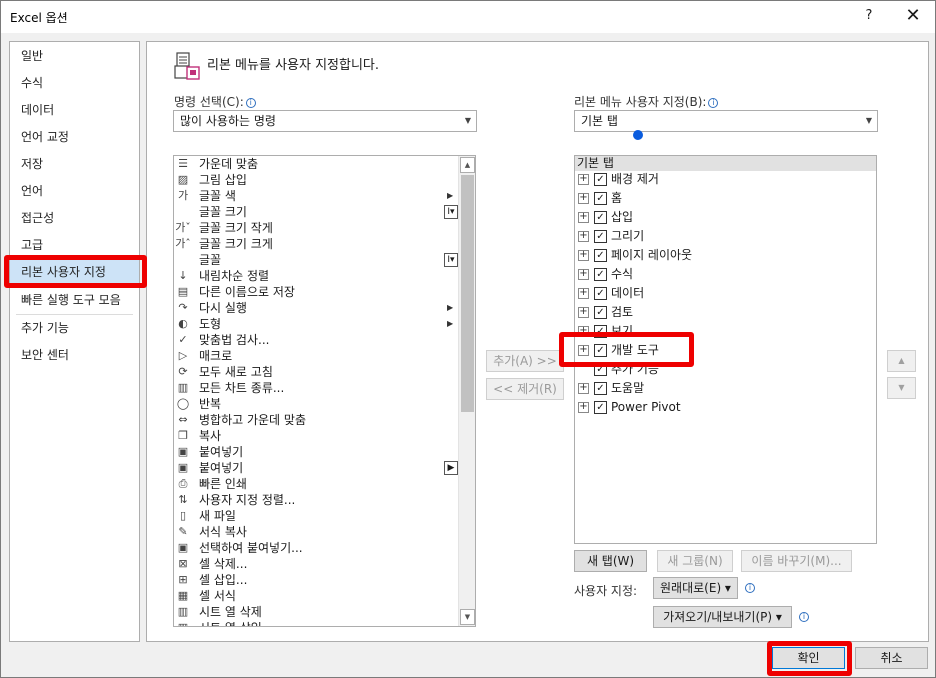  Describe the element at coordinates (316, 180) in the screenshot. I see `command-item: ▨ 그림 삽입` at that location.